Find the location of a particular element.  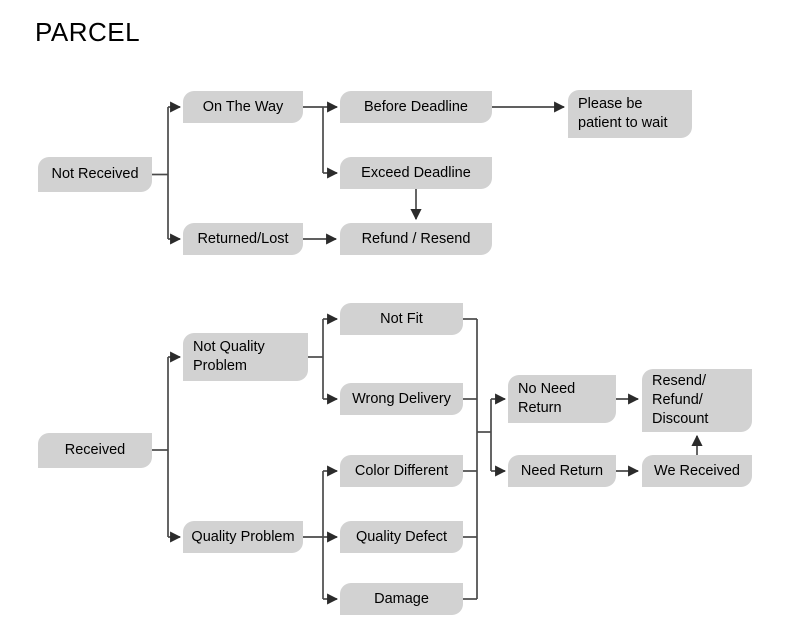

node-exceed-deadline: Exceed Deadline is located at coordinates (416, 173).